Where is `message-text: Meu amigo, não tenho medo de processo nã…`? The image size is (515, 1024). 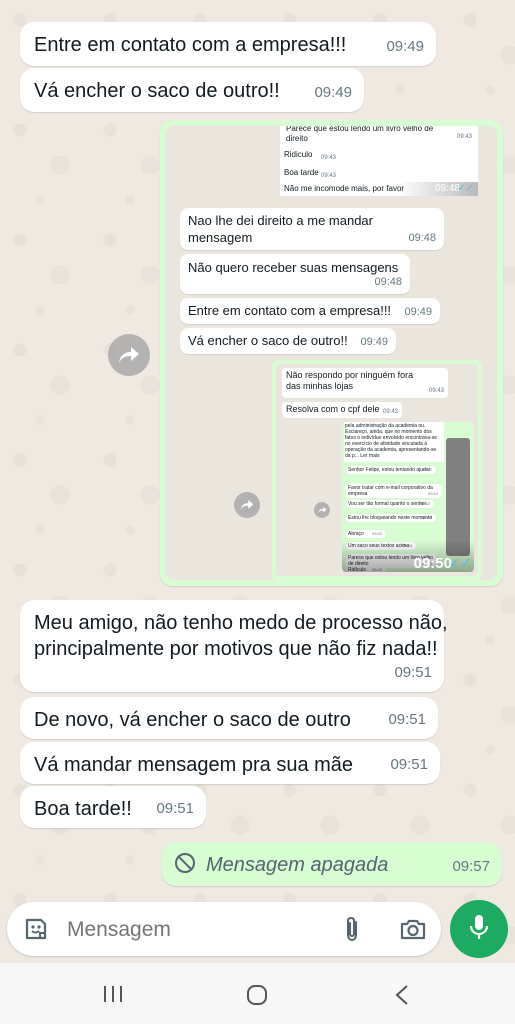
message-text: Meu amigo, não tenho medo de processo nã… is located at coordinates (241, 636).